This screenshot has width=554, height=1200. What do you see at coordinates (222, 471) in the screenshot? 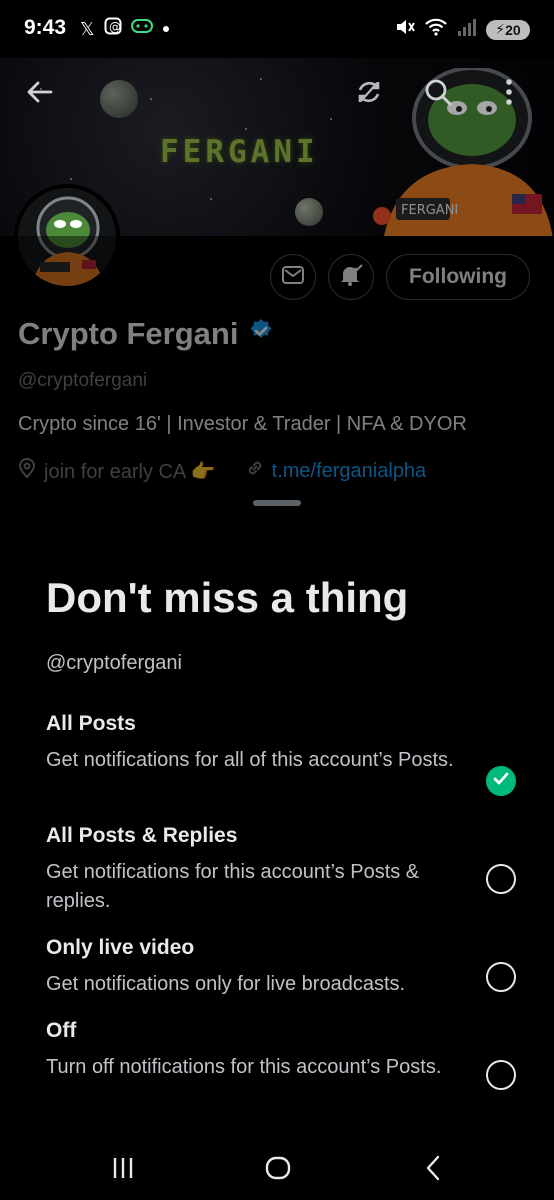
I see `profile-meta: join for early CA 👉 t.me/ferganialpha` at bounding box center [222, 471].